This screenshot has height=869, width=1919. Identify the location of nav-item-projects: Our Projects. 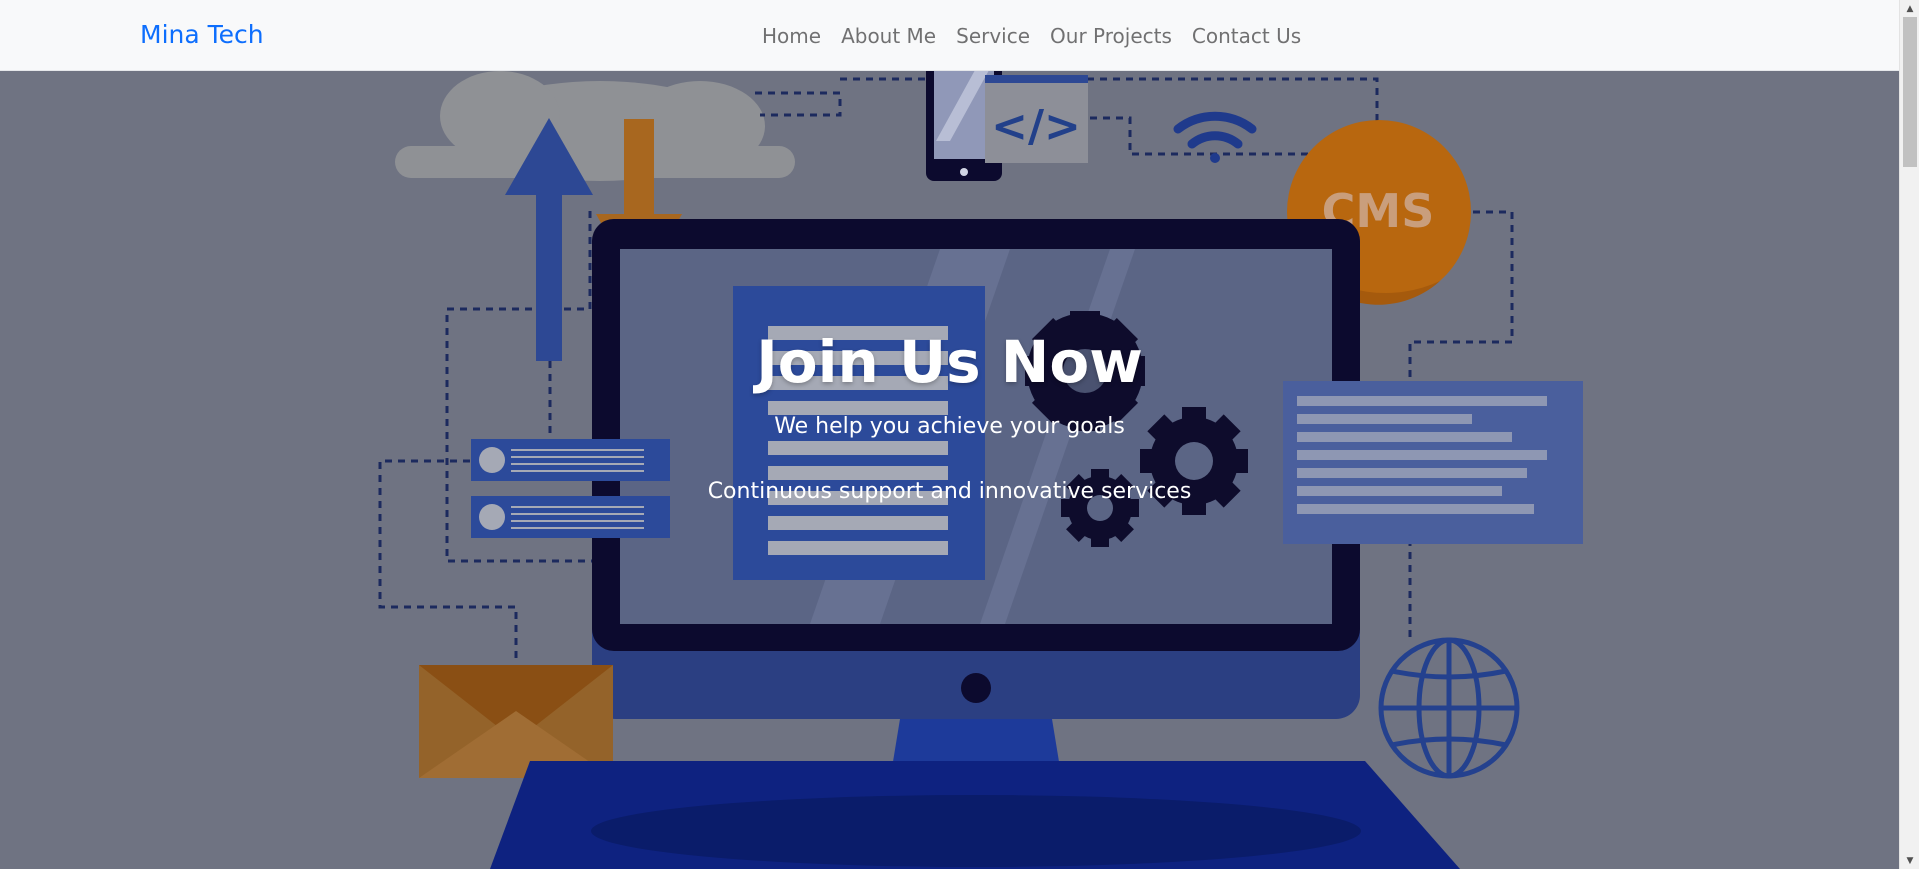
(1111, 36).